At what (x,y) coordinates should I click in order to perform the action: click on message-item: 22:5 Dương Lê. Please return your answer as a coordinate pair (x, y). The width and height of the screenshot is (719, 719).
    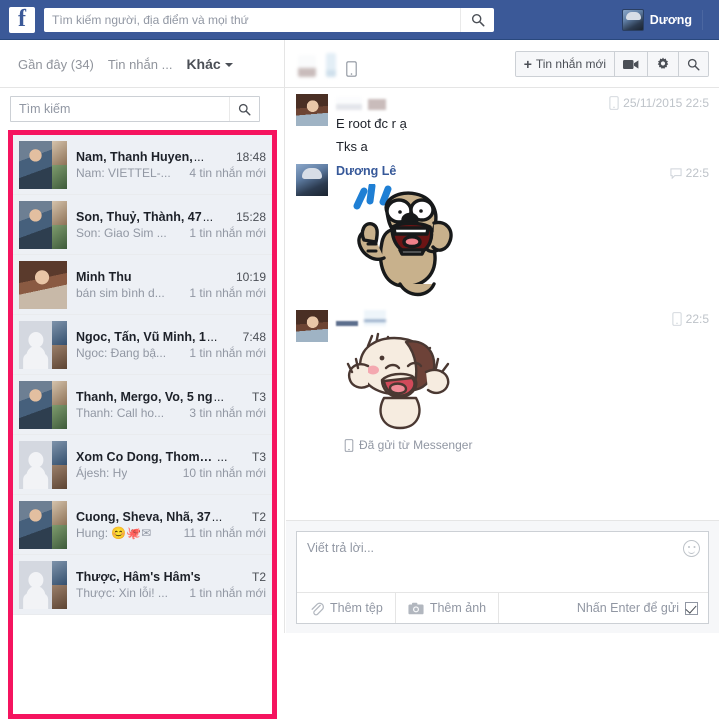
    Looking at the image, I should click on (502, 231).